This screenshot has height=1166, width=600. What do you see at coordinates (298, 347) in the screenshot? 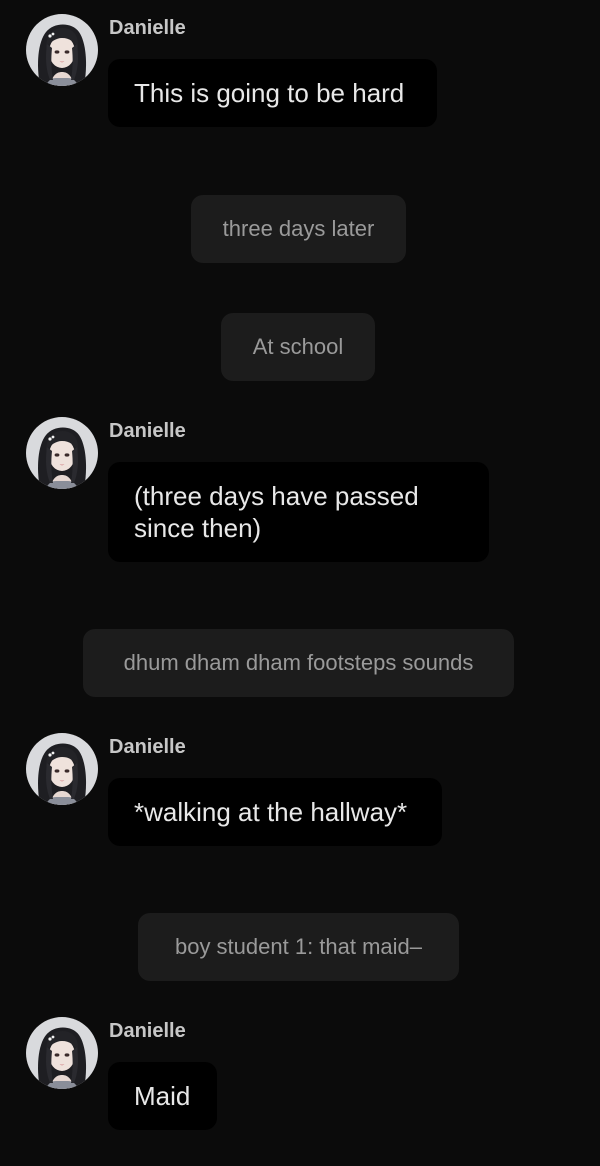
I see `narration-message: At school` at bounding box center [298, 347].